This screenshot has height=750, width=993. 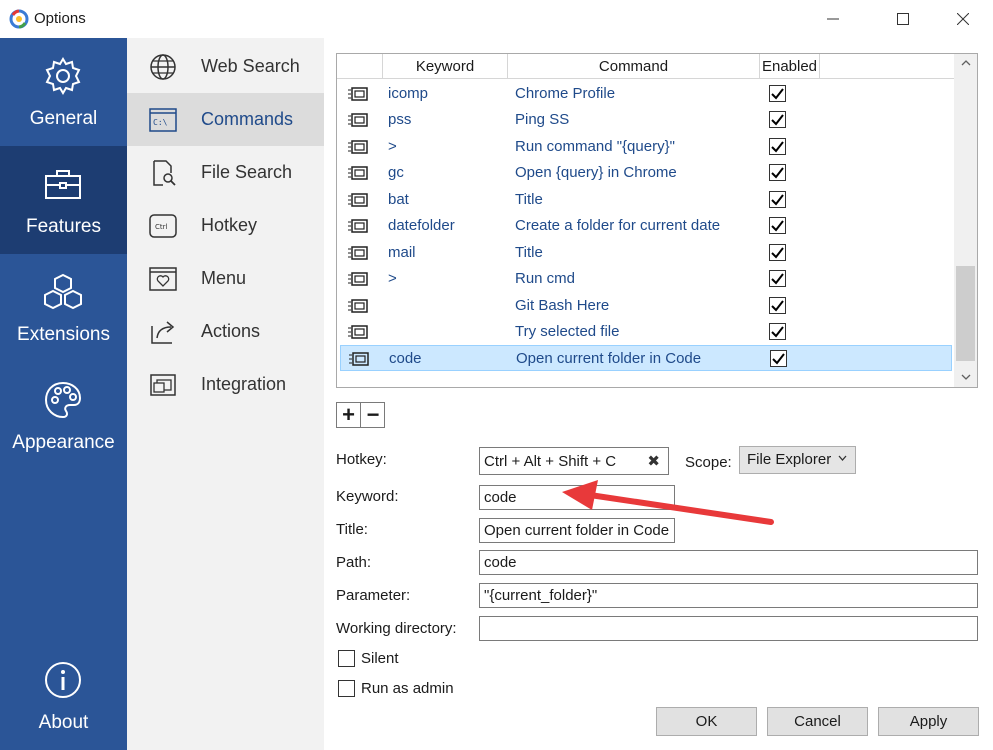 What do you see at coordinates (60, 18) in the screenshot?
I see `window-title: Options` at bounding box center [60, 18].